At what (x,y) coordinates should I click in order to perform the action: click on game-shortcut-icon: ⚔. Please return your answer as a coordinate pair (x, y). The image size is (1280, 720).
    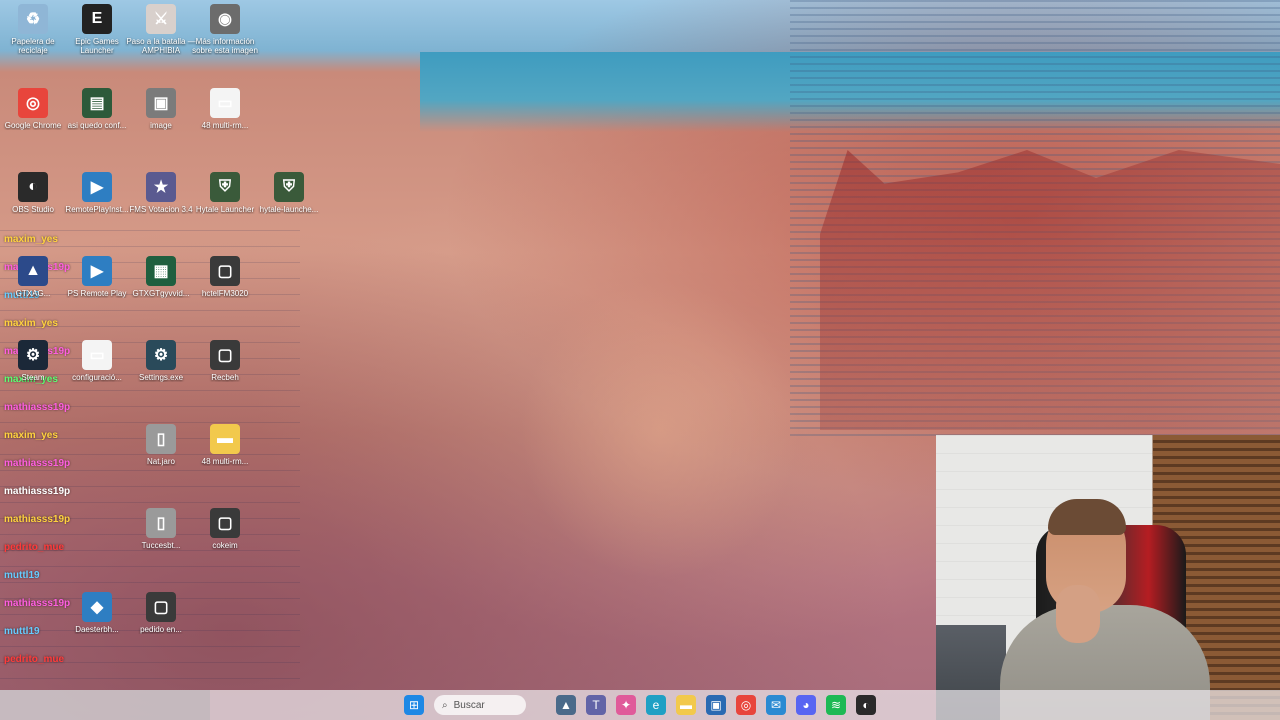
    Looking at the image, I should click on (161, 19).